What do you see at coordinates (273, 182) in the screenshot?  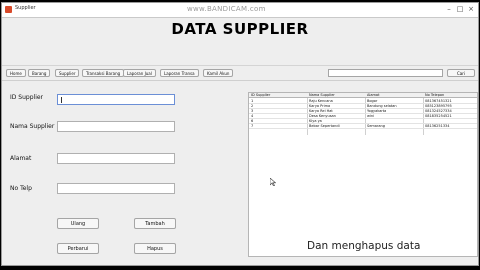 I see `mouse-cursor-icon` at bounding box center [273, 182].